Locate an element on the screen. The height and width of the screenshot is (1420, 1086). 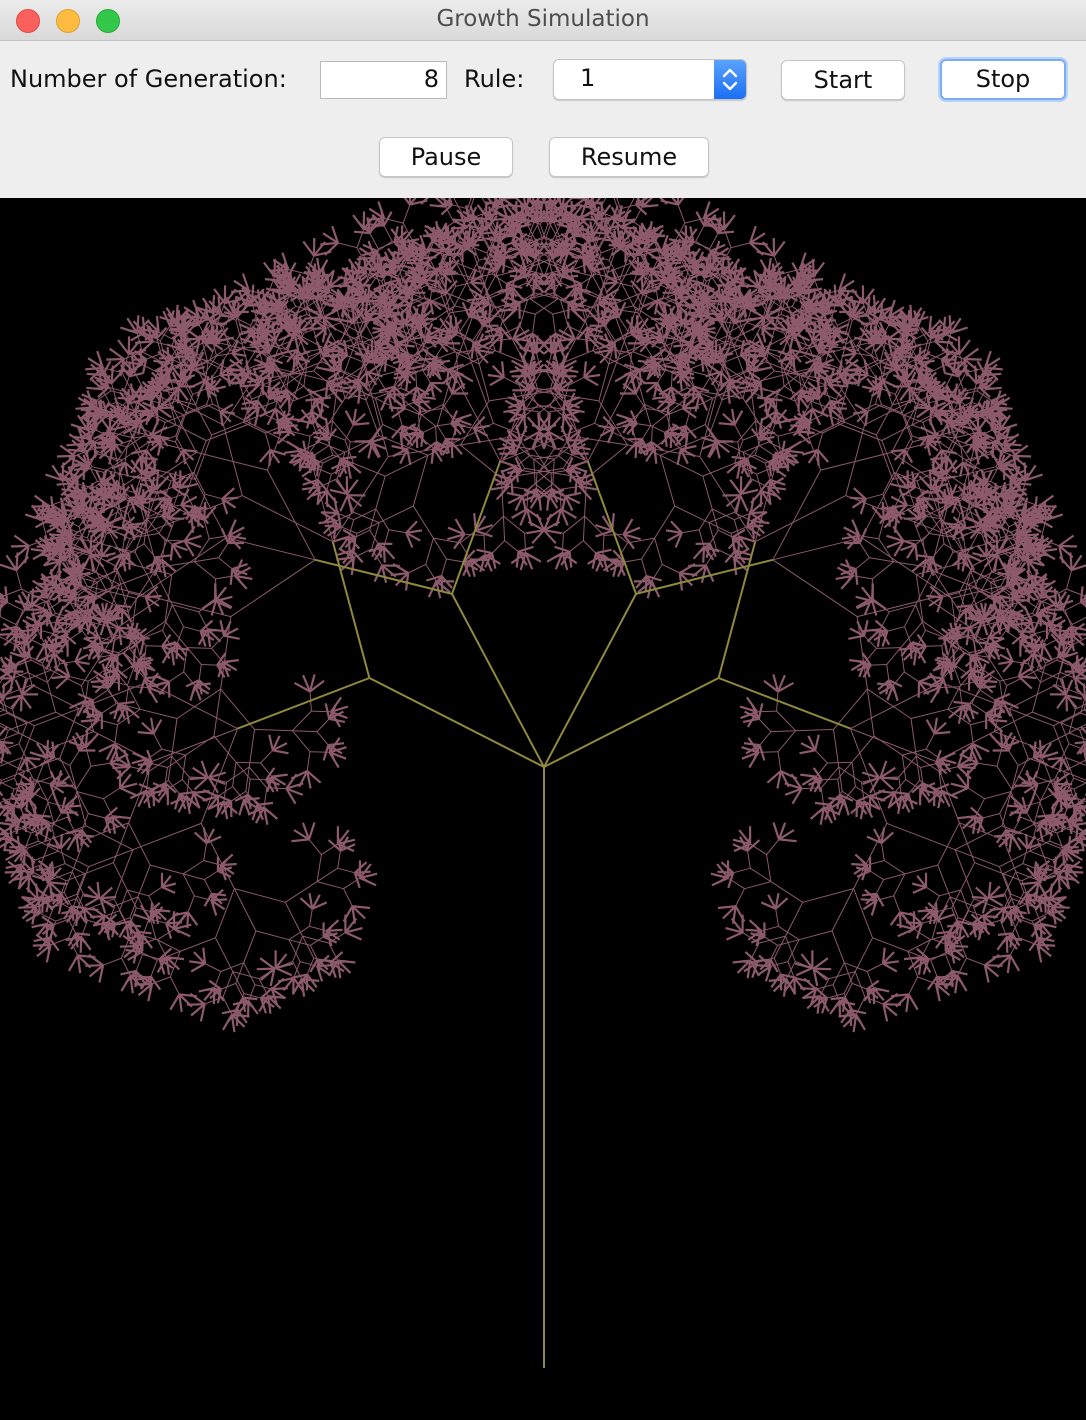
generation-label: Number of Generation: is located at coordinates (148, 79).